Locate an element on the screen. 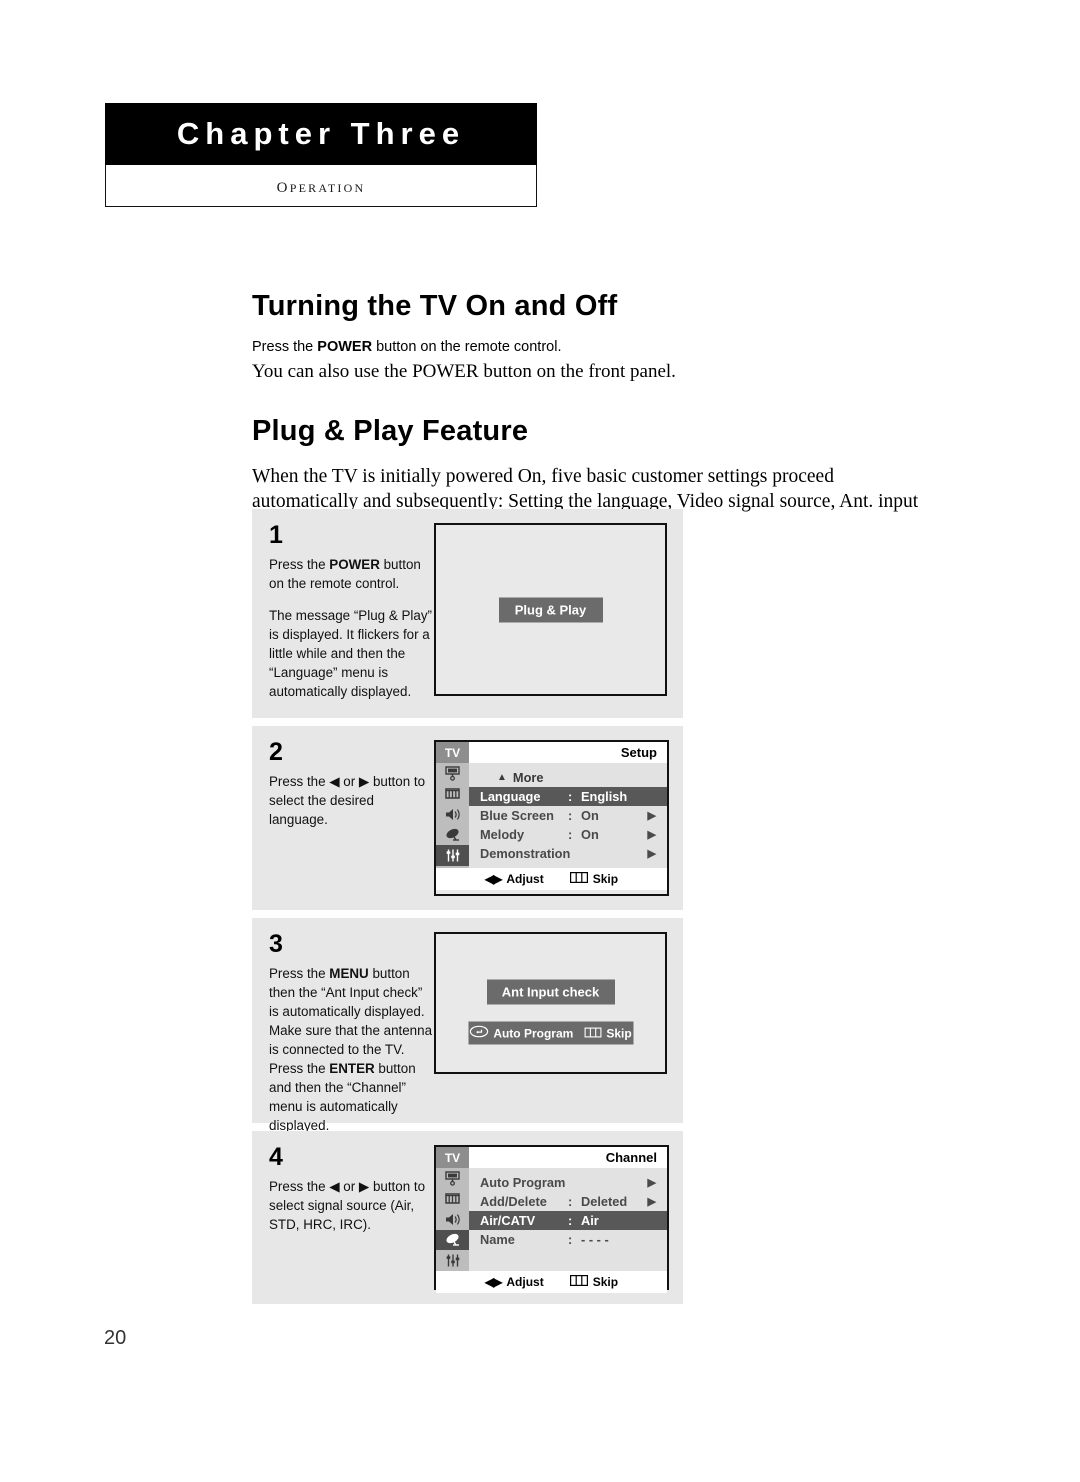  page-number: 20 is located at coordinates (115, 1338).